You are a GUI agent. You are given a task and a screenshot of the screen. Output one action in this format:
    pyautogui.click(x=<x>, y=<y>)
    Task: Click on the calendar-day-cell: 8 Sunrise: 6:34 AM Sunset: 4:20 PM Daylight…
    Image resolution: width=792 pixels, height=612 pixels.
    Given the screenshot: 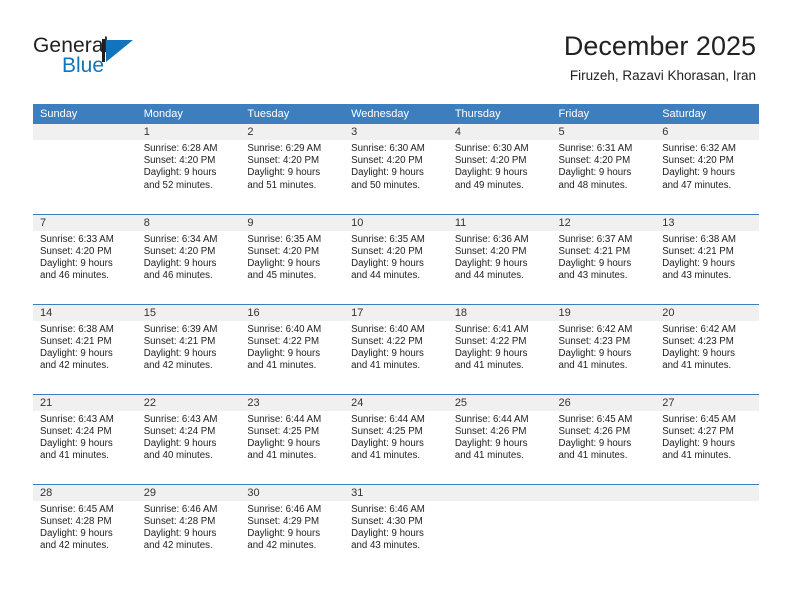 What is the action you would take?
    pyautogui.click(x=188, y=258)
    